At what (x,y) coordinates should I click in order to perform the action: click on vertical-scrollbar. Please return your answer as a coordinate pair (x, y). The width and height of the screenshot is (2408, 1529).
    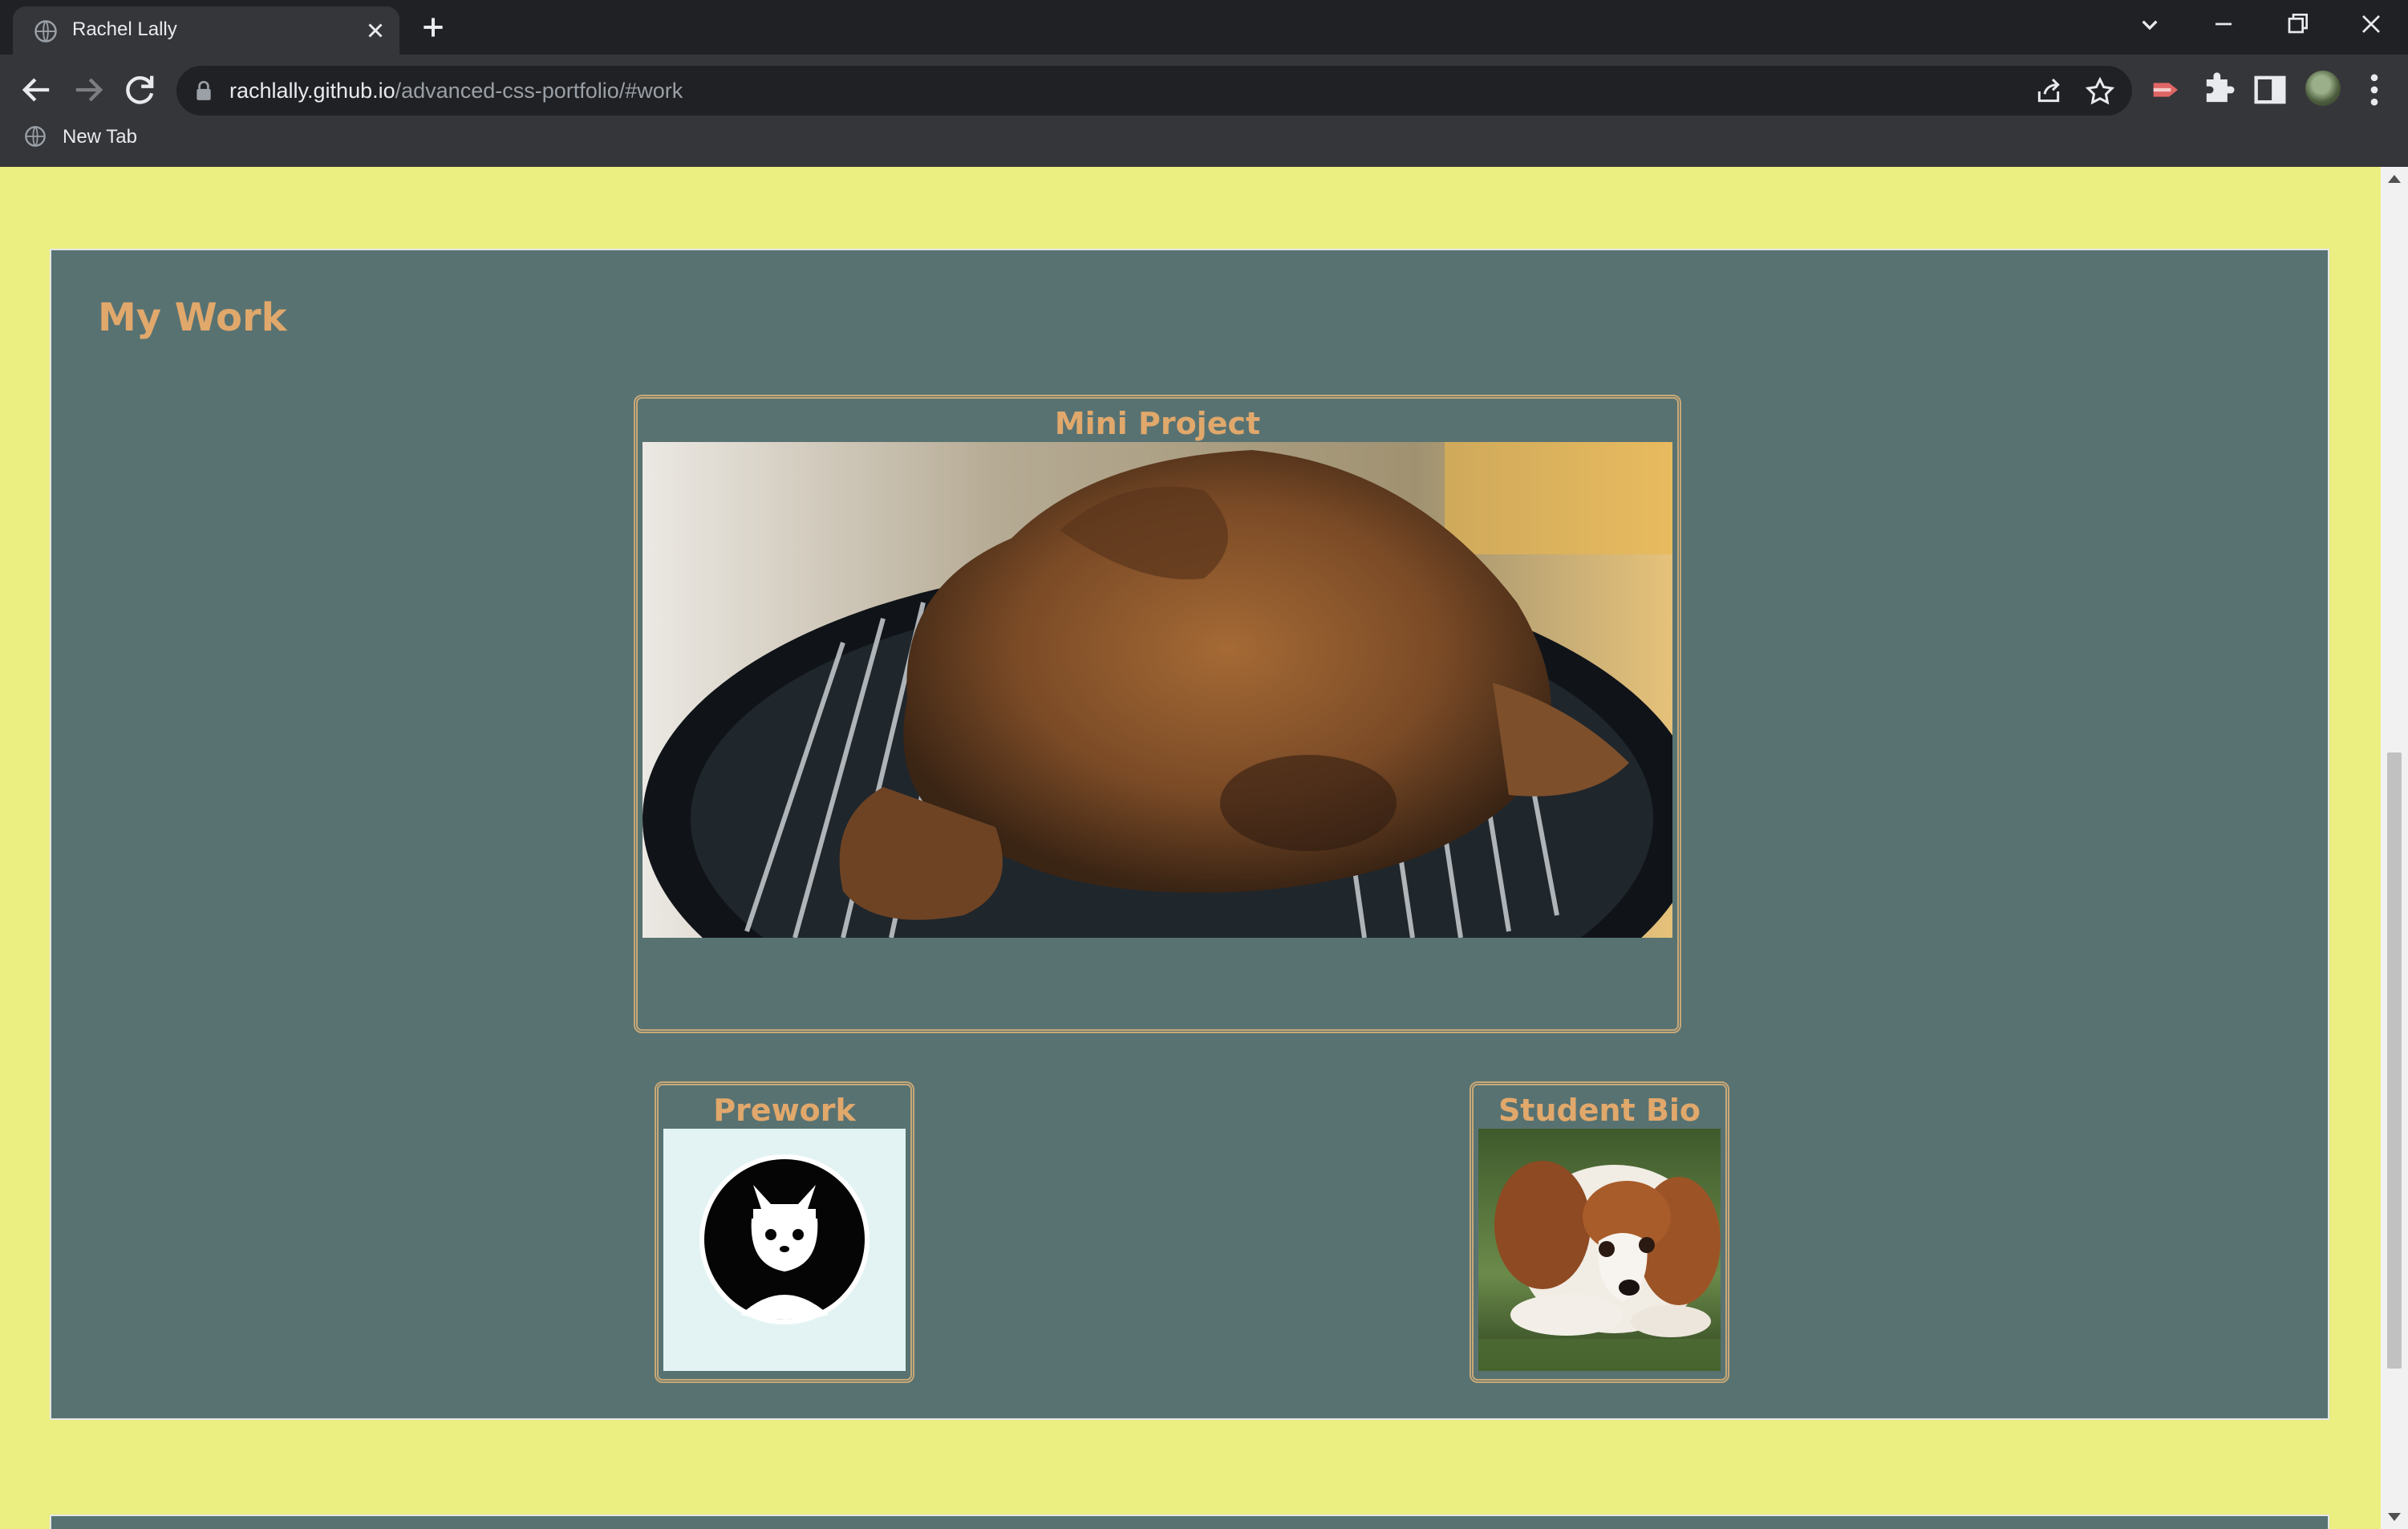
    Looking at the image, I should click on (2394, 848).